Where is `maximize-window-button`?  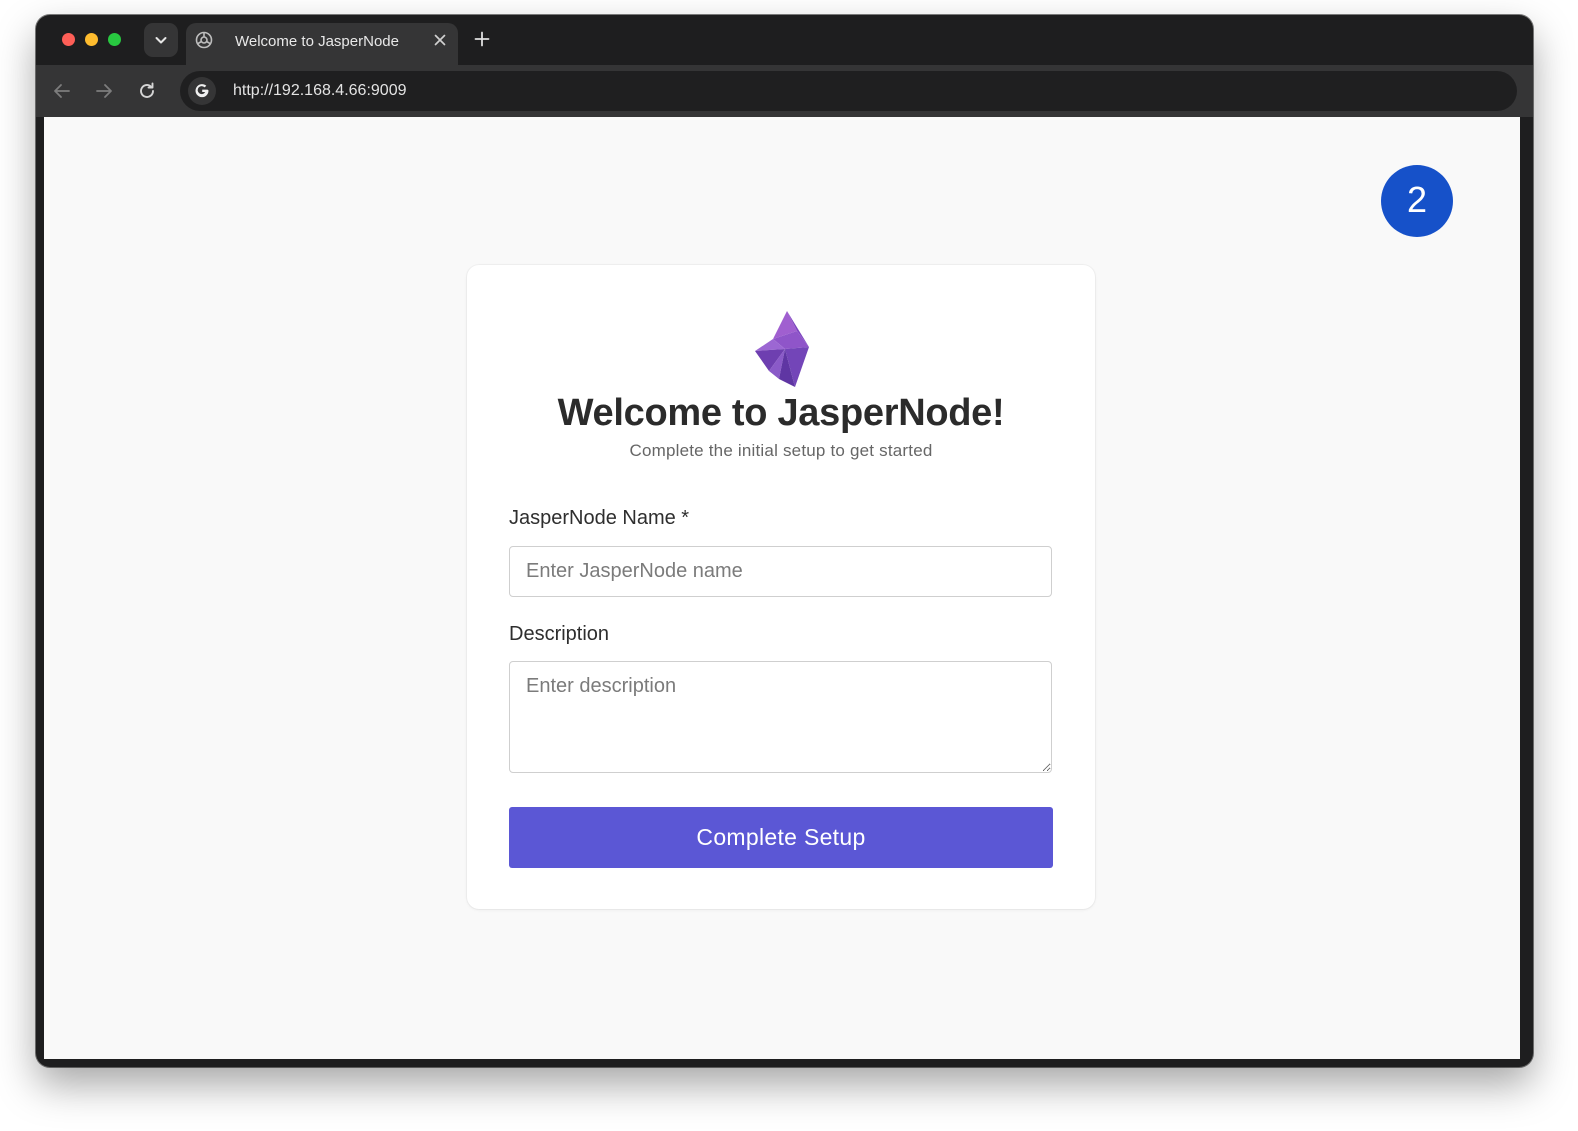 maximize-window-button is located at coordinates (114, 39).